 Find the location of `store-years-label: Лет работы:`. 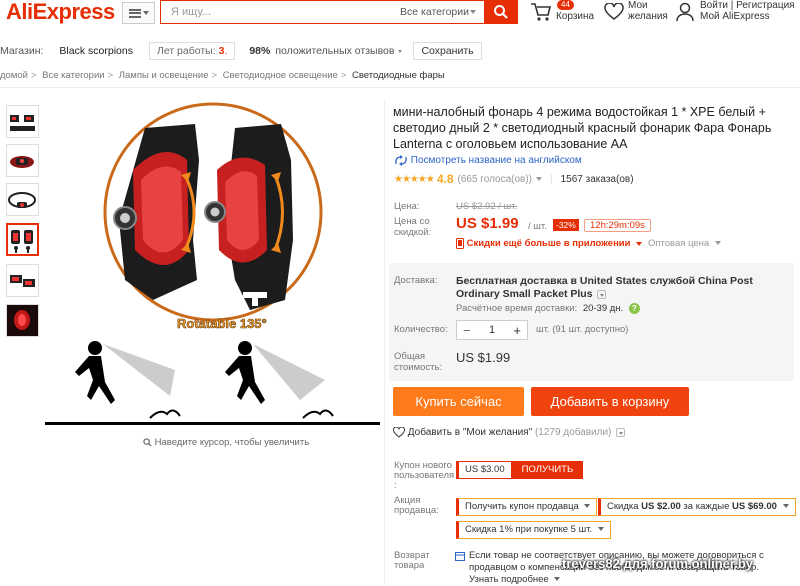

store-years-label: Лет работы: is located at coordinates (186, 51).